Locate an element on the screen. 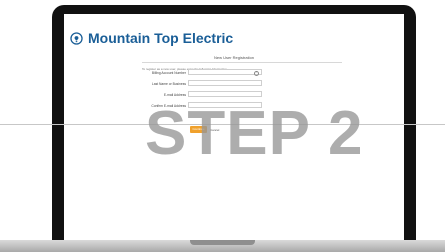 This screenshot has width=445, height=252. form-divider is located at coordinates (242, 62).